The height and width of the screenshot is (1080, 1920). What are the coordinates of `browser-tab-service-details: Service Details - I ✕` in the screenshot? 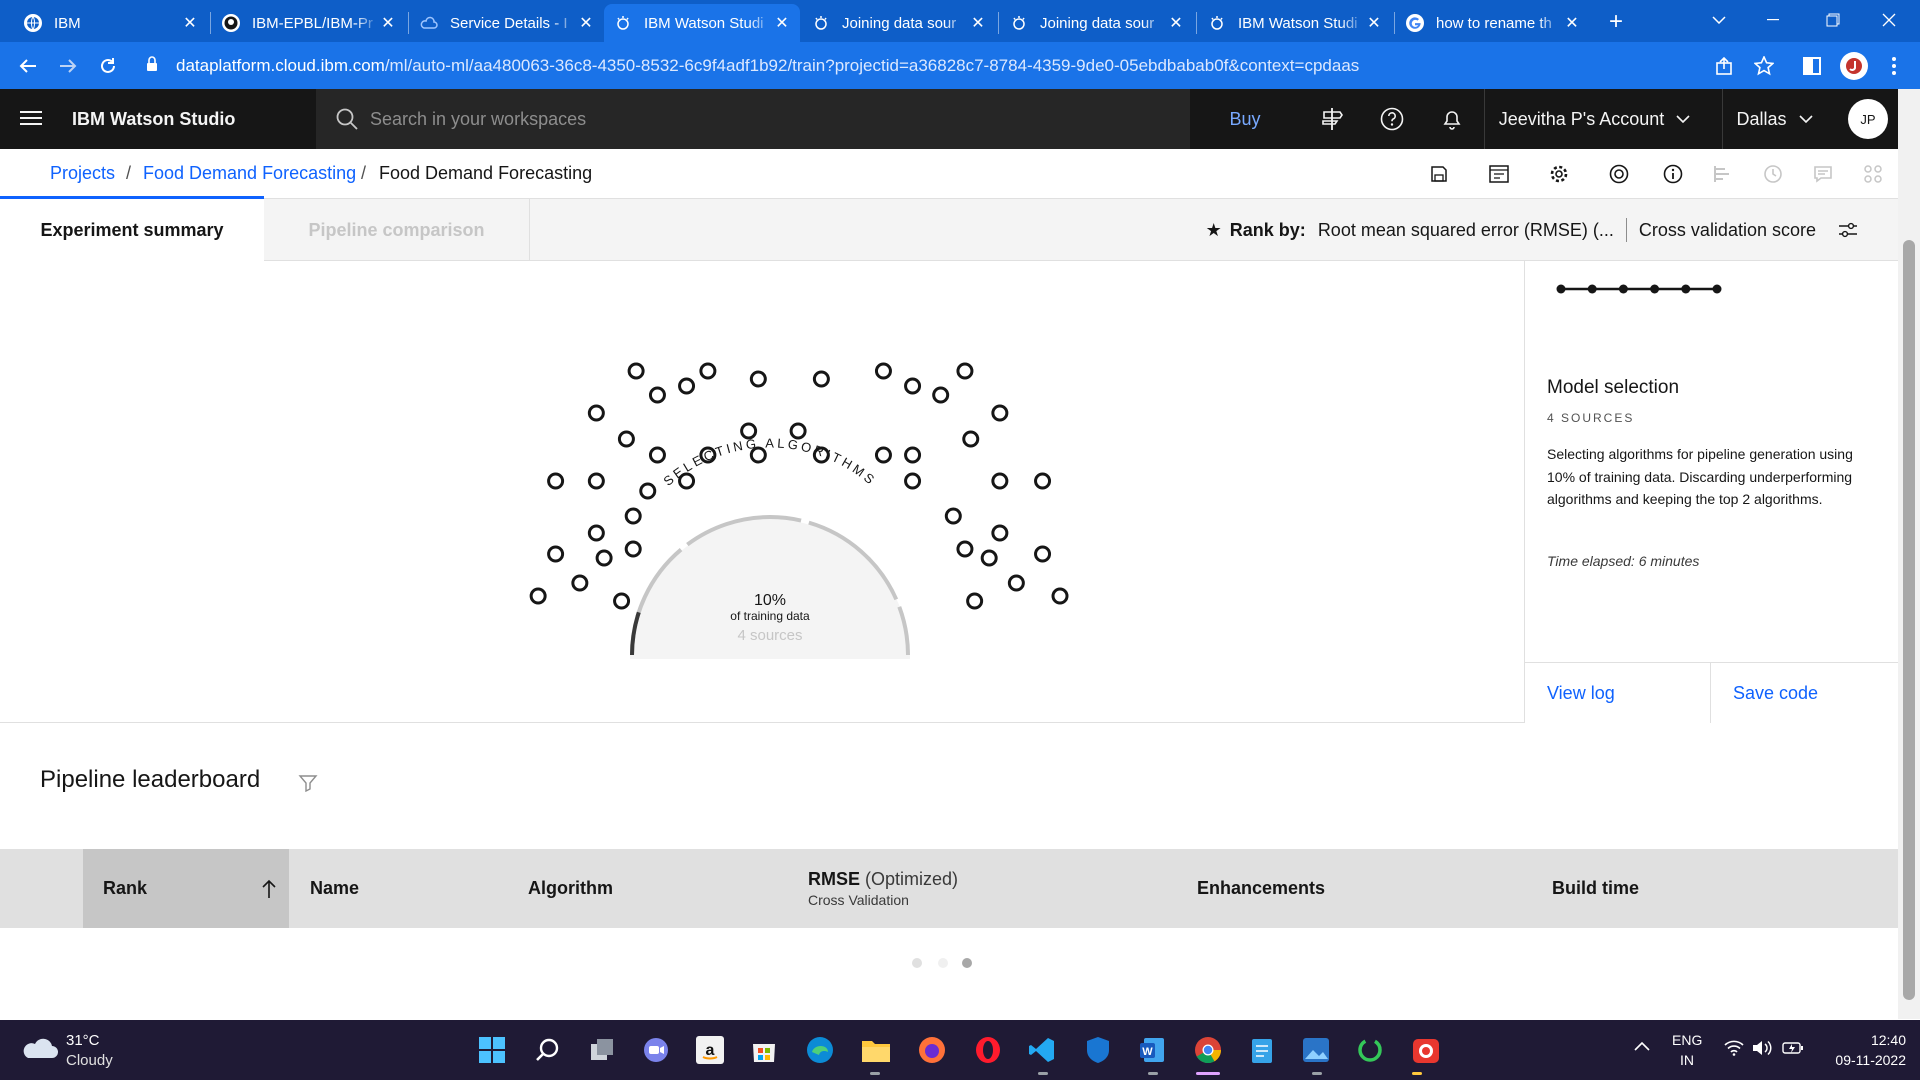 It's located at (507, 23).